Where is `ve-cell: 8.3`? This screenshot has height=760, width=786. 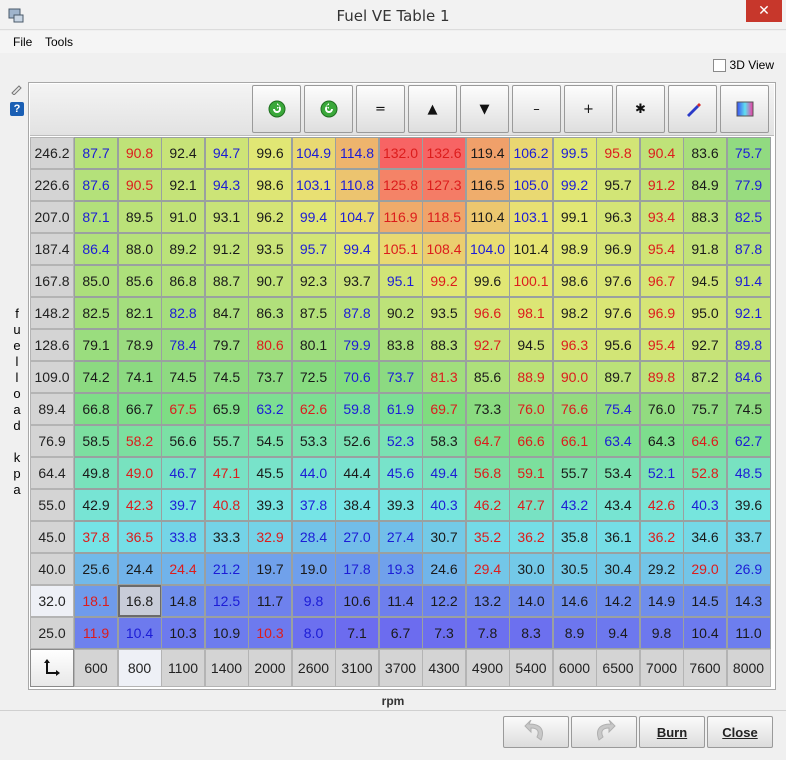
ve-cell: 8.3 is located at coordinates (531, 633).